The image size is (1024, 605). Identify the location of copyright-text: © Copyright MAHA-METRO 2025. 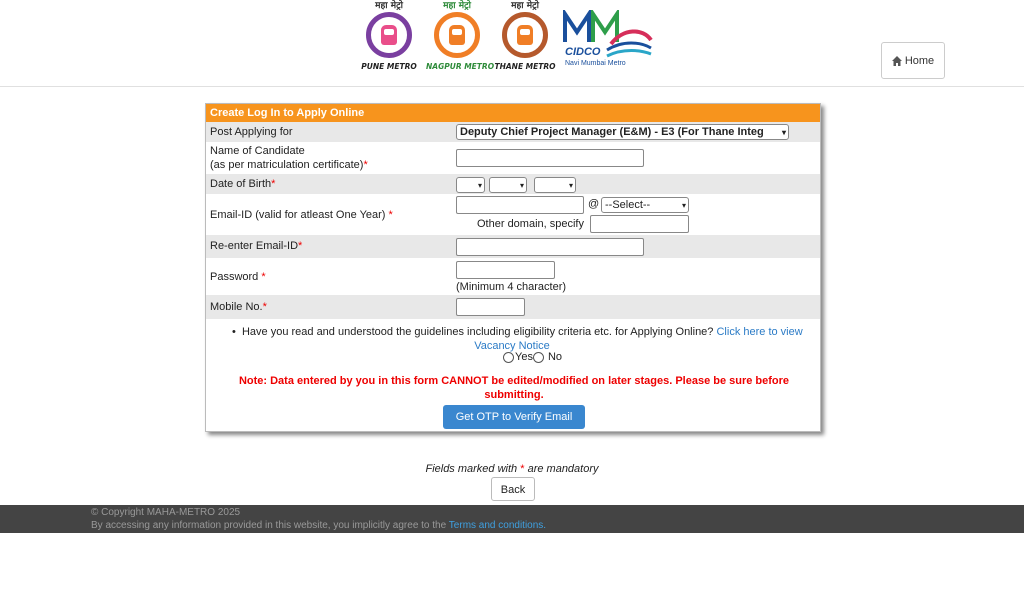
(166, 512).